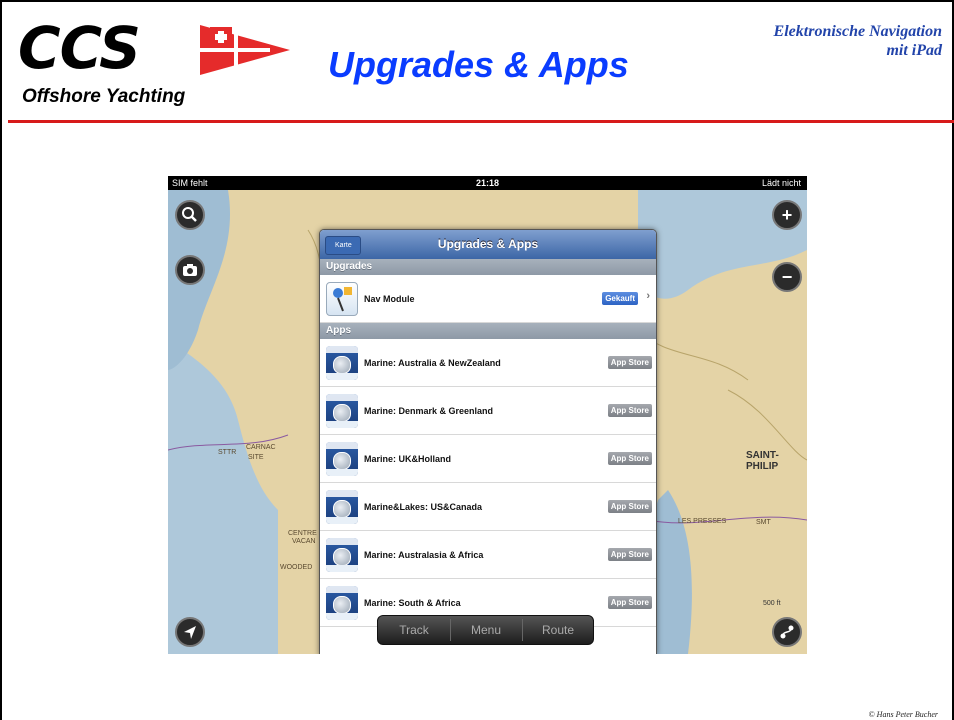 Image resolution: width=954 pixels, height=720 pixels. I want to click on list-item-label: Marine: Australasia & Africa, so click(424, 555).